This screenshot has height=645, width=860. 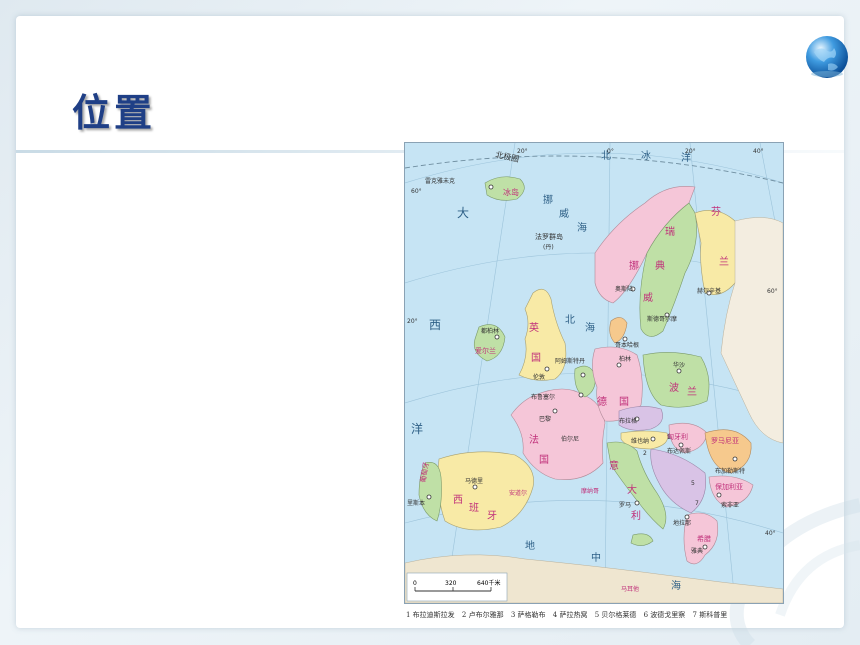 What do you see at coordinates (827, 57) in the screenshot?
I see `globe-icon` at bounding box center [827, 57].